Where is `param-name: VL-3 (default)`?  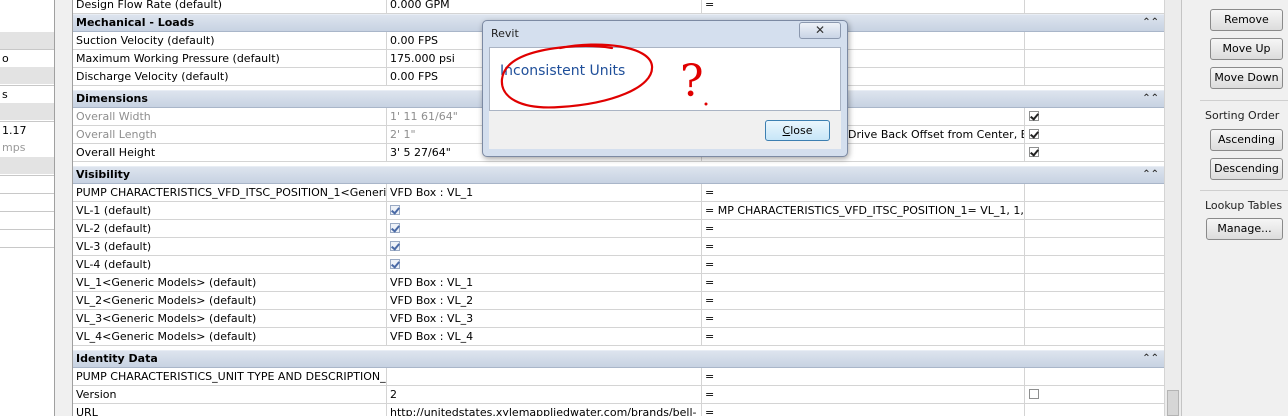
param-name: VL-3 (default) is located at coordinates (230, 246).